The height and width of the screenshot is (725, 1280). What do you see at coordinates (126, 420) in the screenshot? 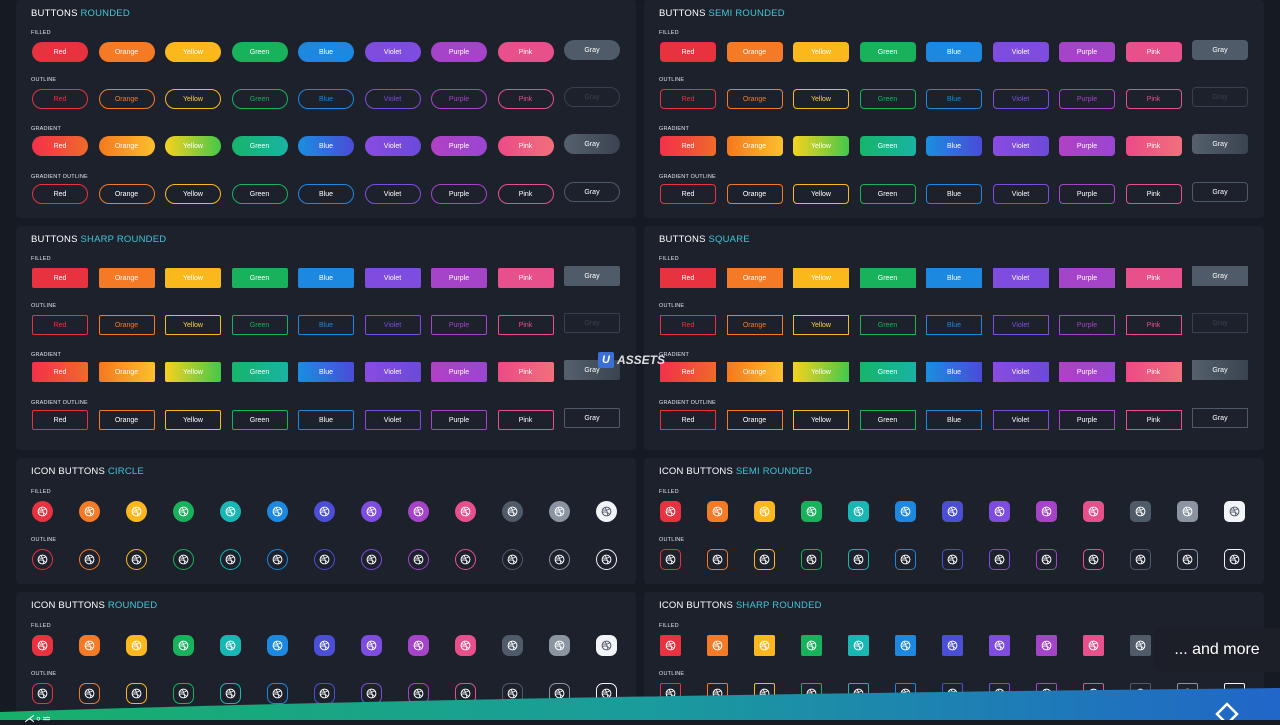
I see `orange-gout-button: Orange` at bounding box center [126, 420].